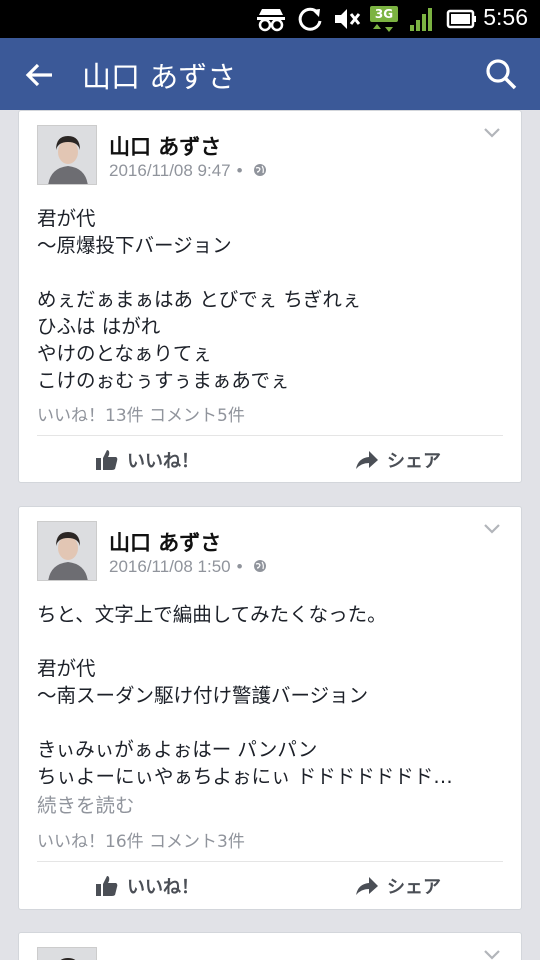 The width and height of the screenshot is (540, 960). I want to click on post-card, so click(270, 946).